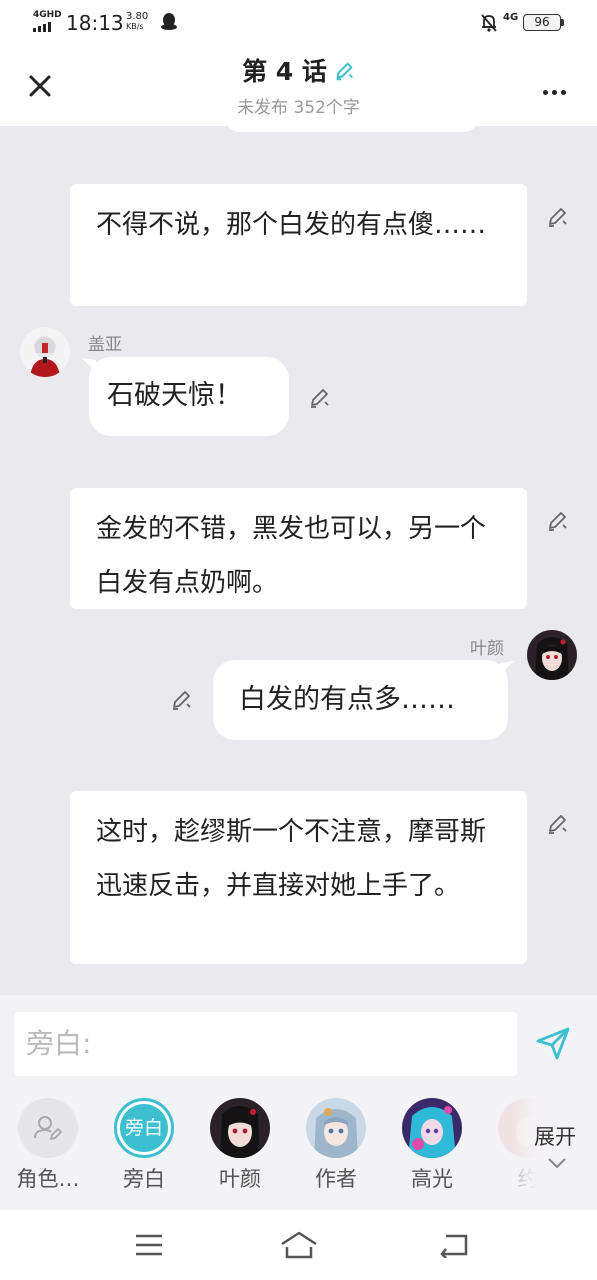 The image size is (597, 1280). I want to click on previous-bubble, so click(351, 125).